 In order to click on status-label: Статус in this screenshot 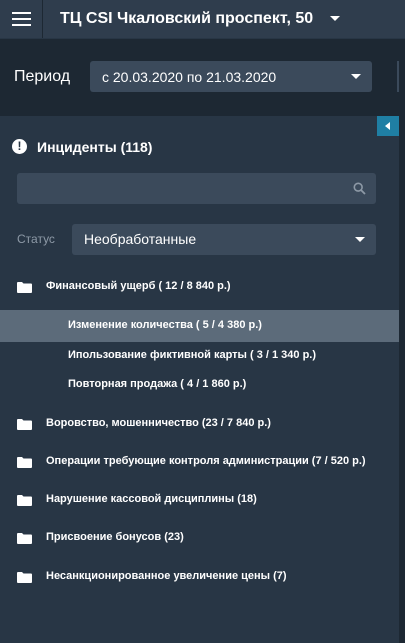, I will do `click(36, 239)`.